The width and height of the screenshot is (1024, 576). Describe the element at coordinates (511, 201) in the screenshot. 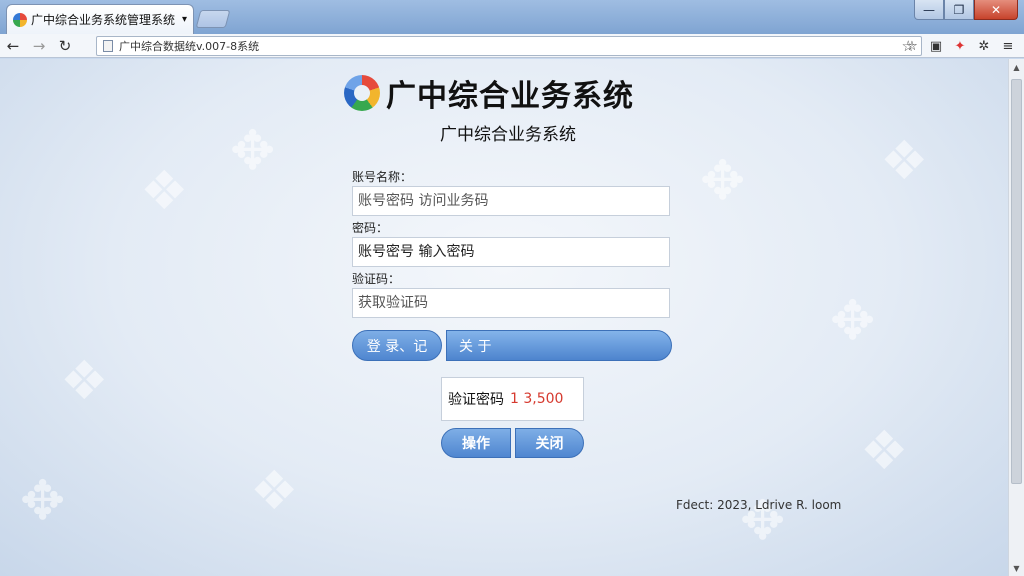

I see `account-input: 账号密码 访问业务码` at that location.